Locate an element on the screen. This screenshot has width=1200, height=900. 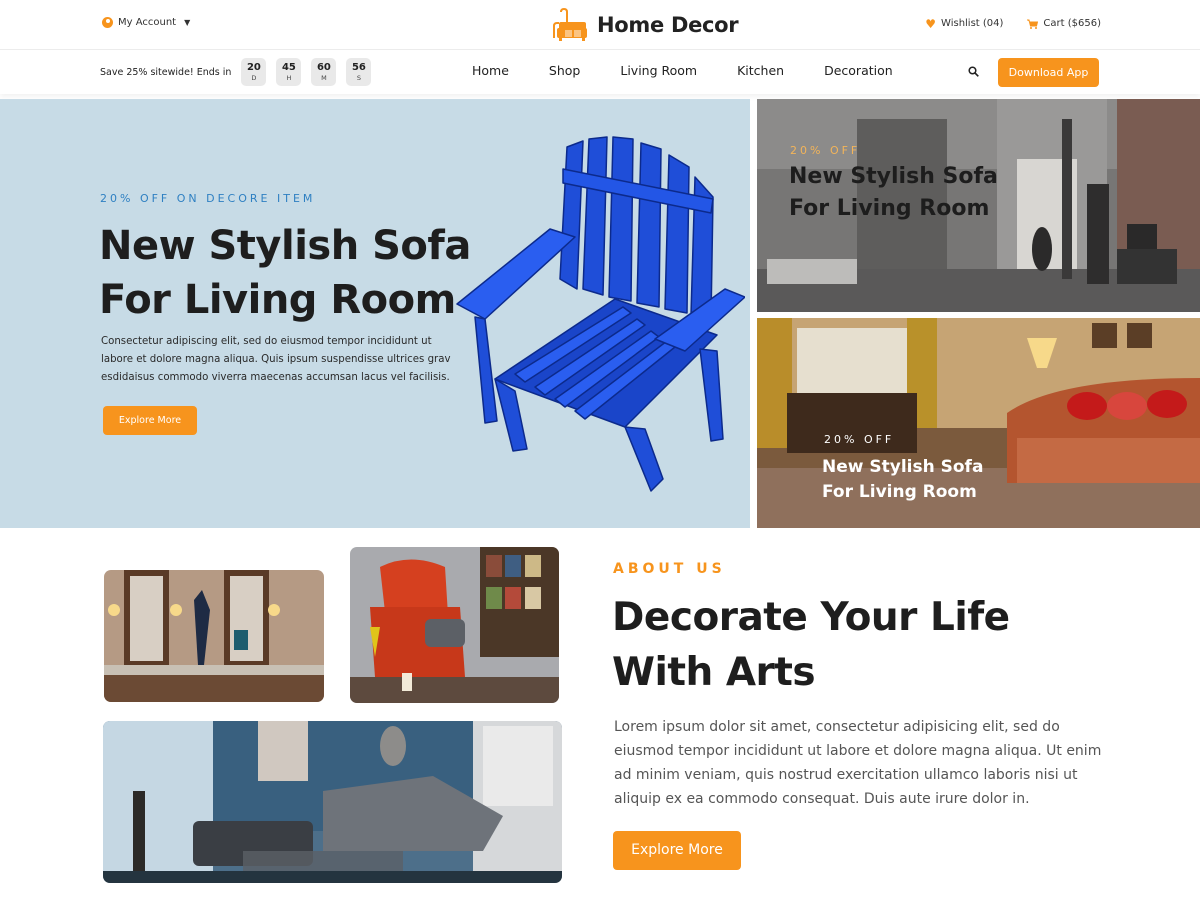
bathroom-image is located at coordinates (214, 636).